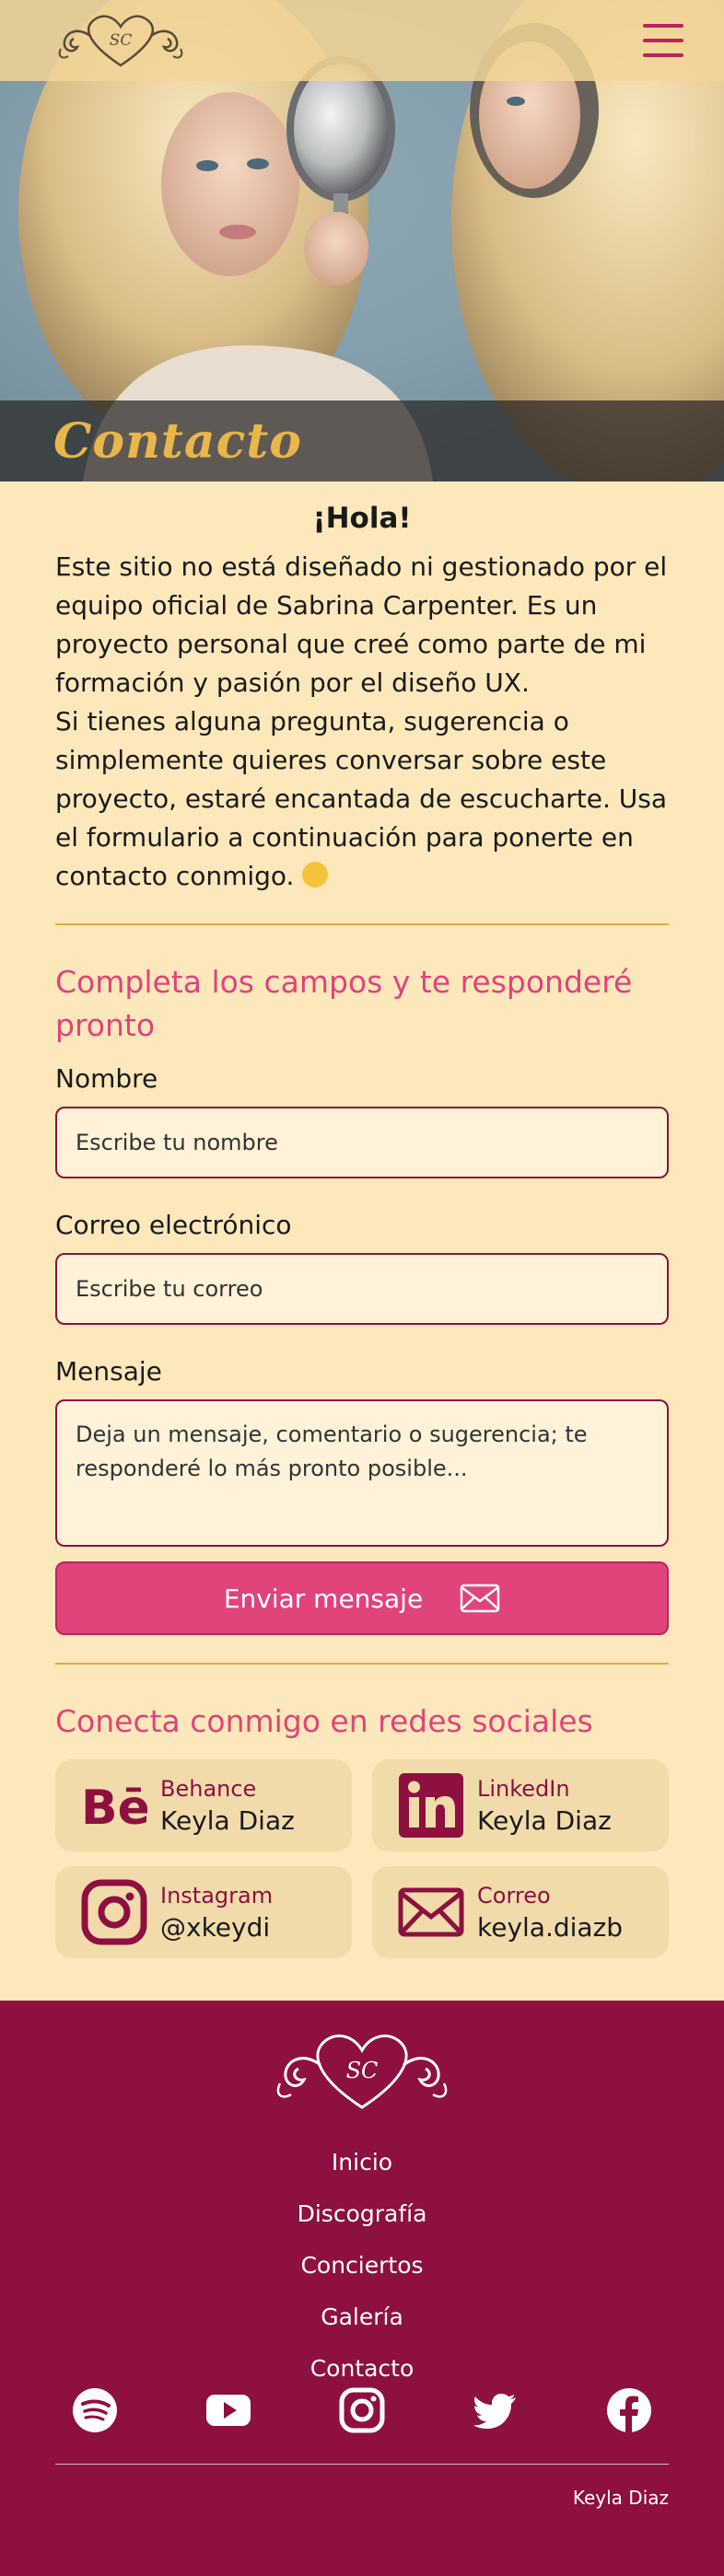 The width and height of the screenshot is (724, 2576). I want to click on footer-link-galeria: Galería, so click(362, 2317).